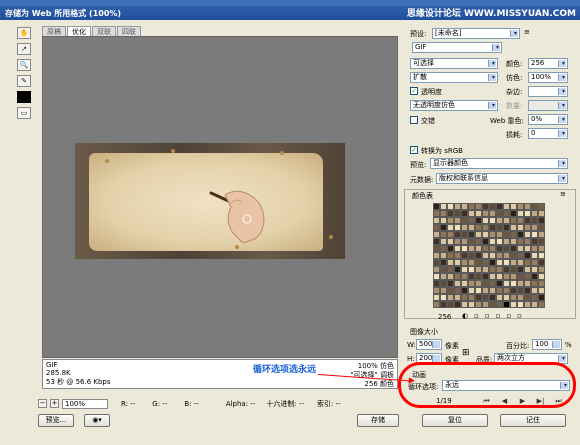 This screenshot has width=580, height=445. Describe the element at coordinates (499, 163) in the screenshot. I see `preview-mode-select: 显示器颜色 ▾` at that location.